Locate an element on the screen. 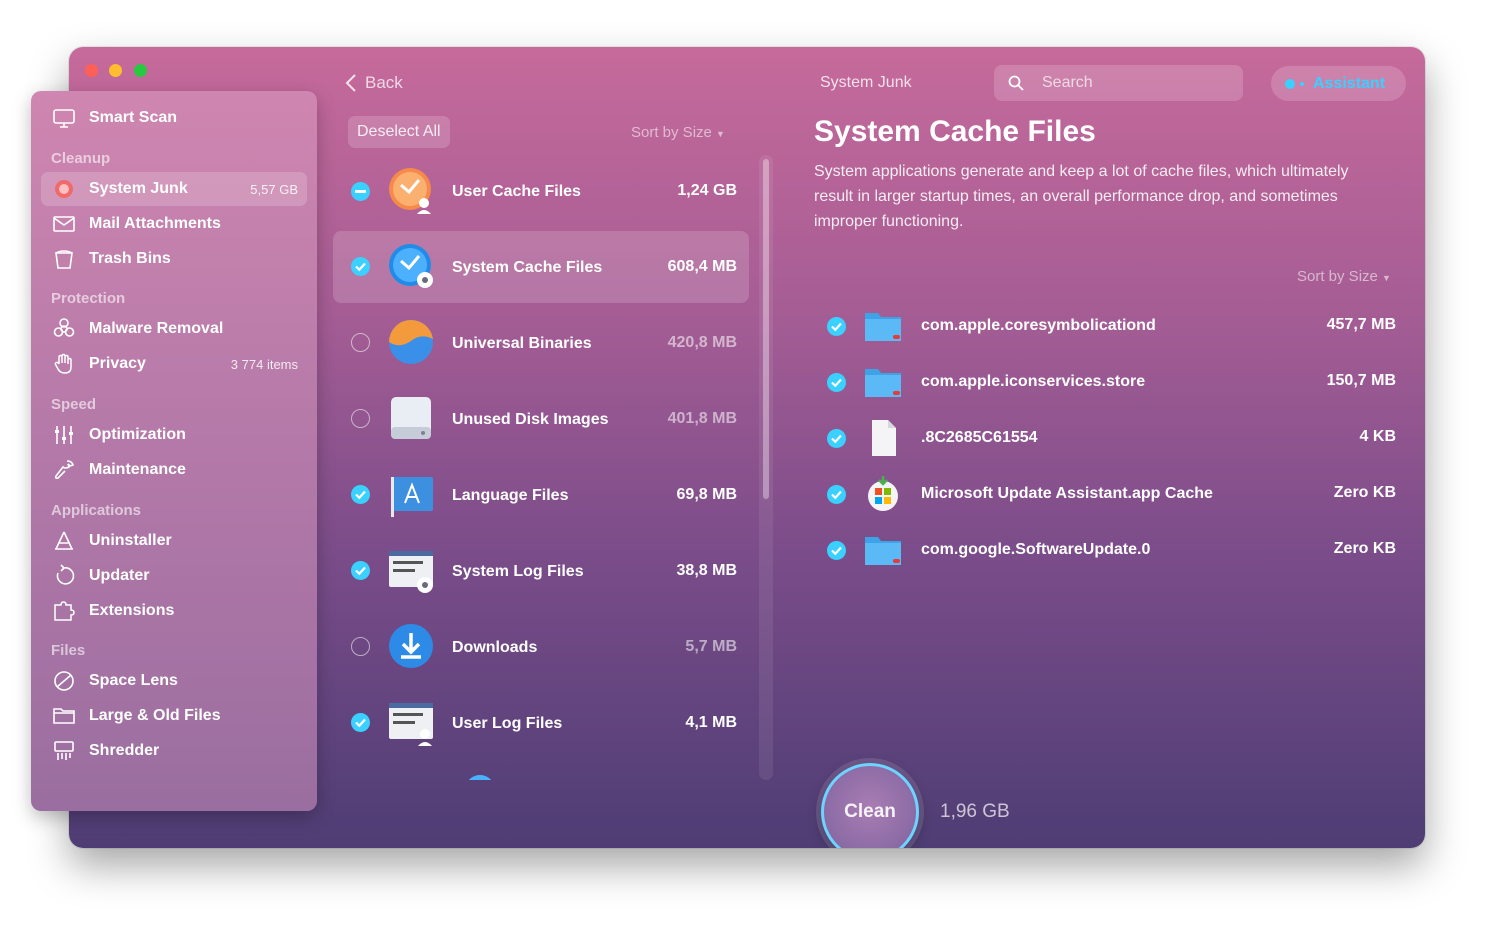  file-row: com.google.SoftwareUpdate.0 Zero KB is located at coordinates (1110, 550).